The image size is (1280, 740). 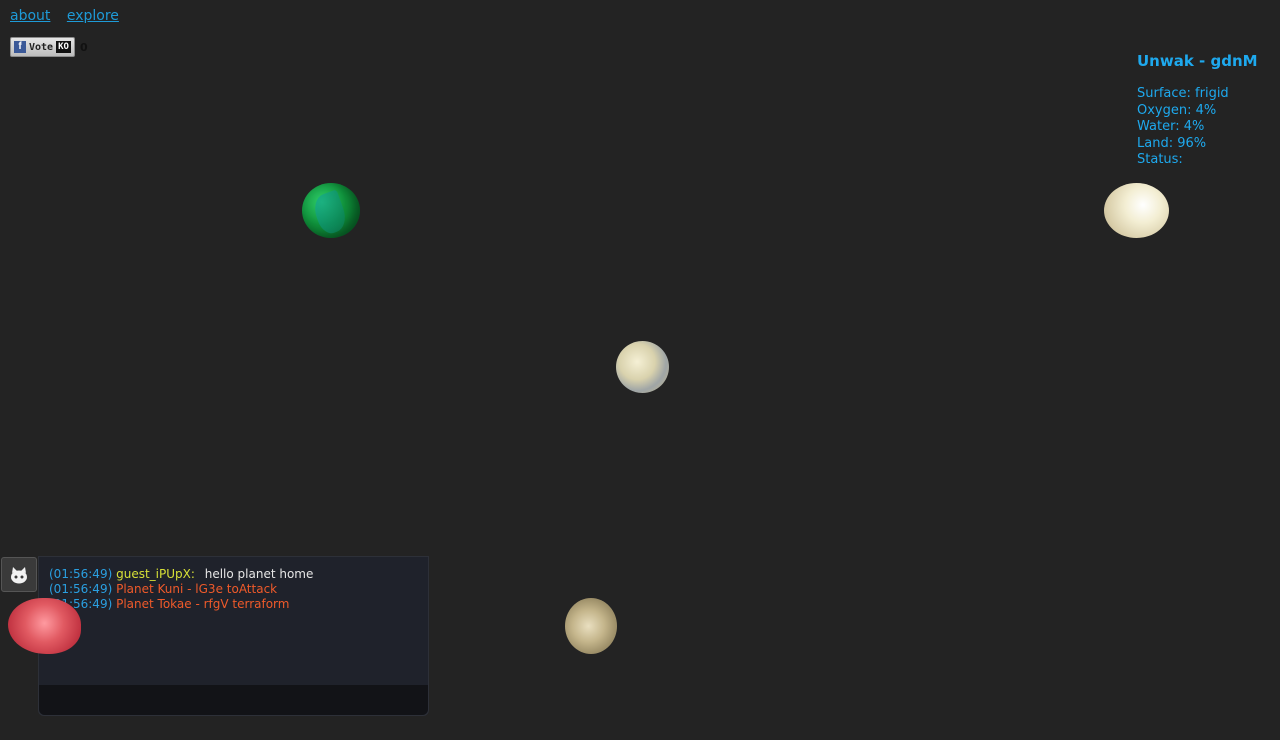 What do you see at coordinates (1177, 110) in the screenshot?
I see `planet-oxygen: Oxygen: 4%` at bounding box center [1177, 110].